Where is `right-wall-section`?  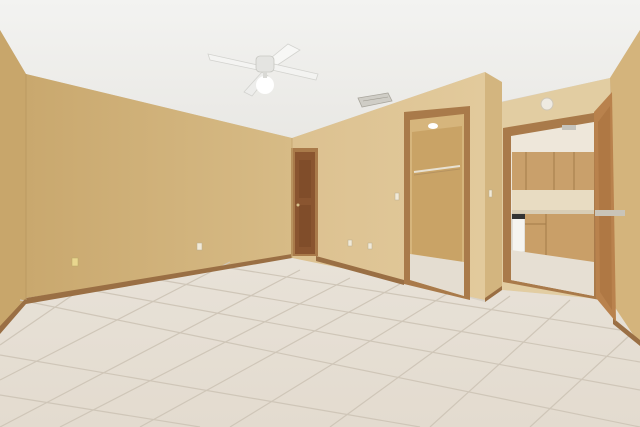 right-wall-section is located at coordinates (493, 187).